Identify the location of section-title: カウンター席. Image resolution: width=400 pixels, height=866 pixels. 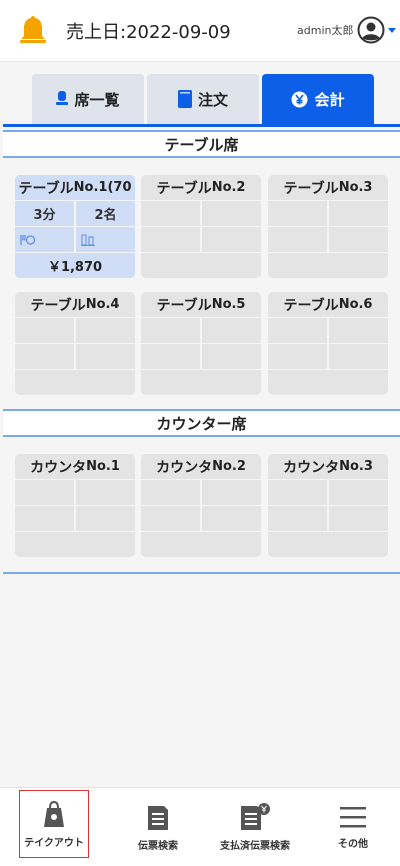
(201, 423).